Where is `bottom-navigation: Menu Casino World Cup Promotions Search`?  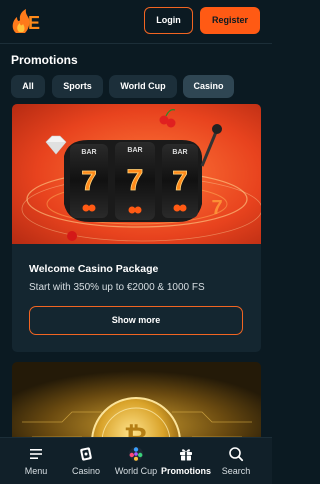
bottom-navigation: Menu Casino World Cup Promotions Search is located at coordinates (136, 460).